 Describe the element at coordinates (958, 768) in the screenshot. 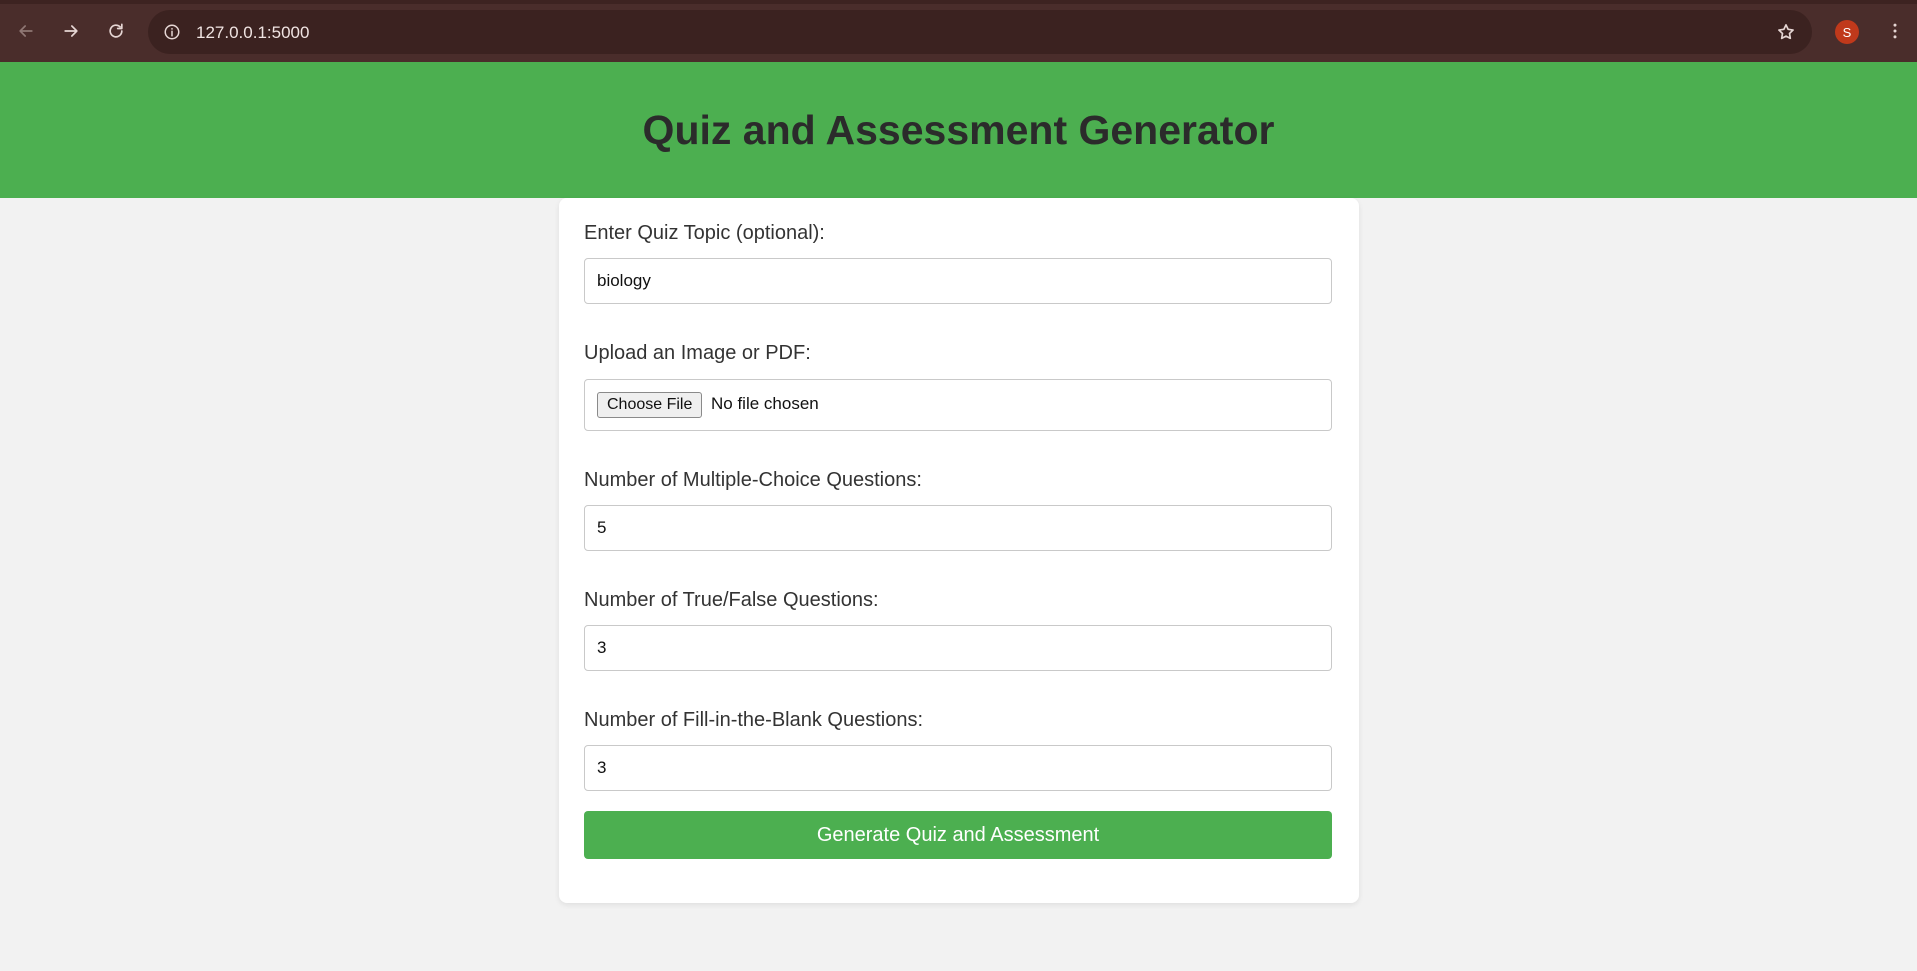

I see `fill-blank-count-input` at that location.